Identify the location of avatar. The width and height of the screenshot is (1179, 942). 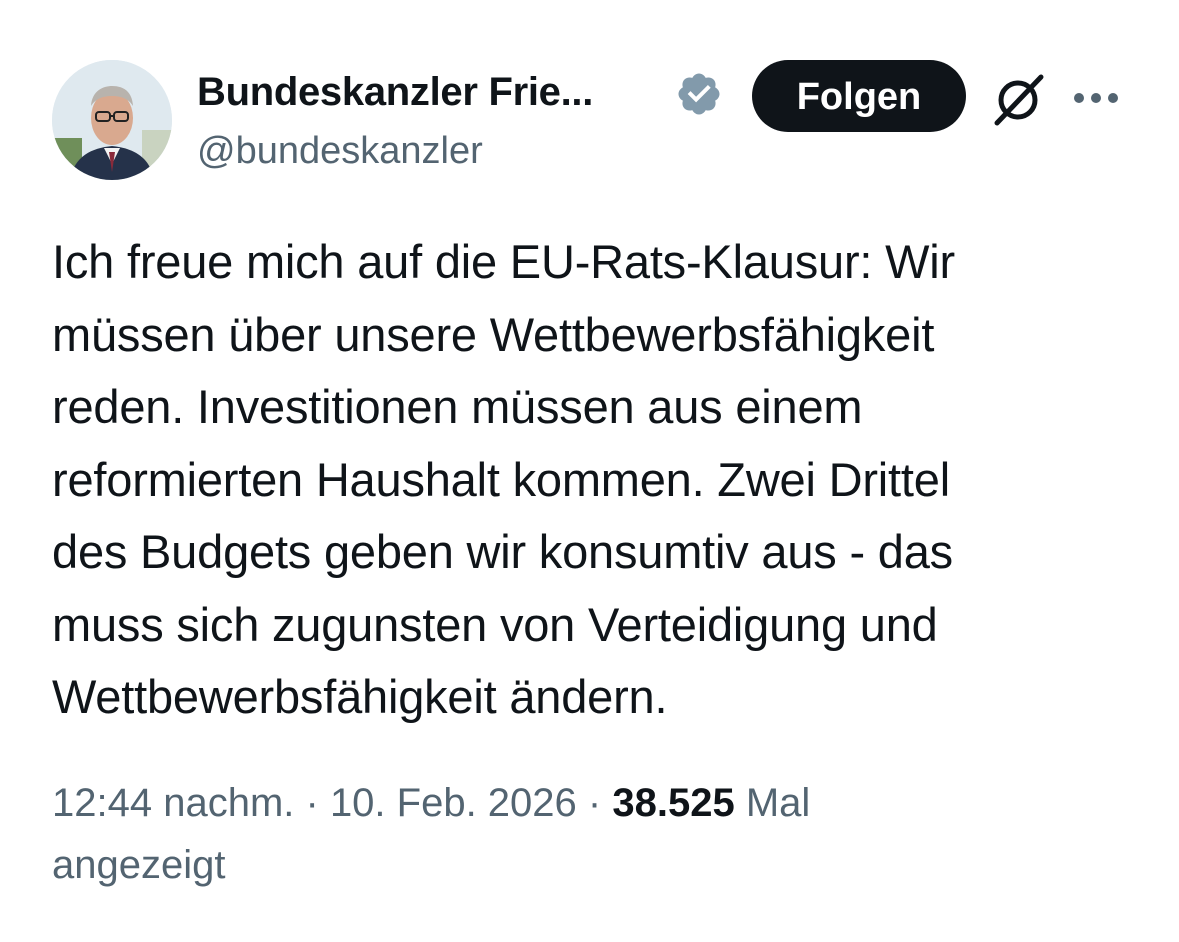
(112, 120).